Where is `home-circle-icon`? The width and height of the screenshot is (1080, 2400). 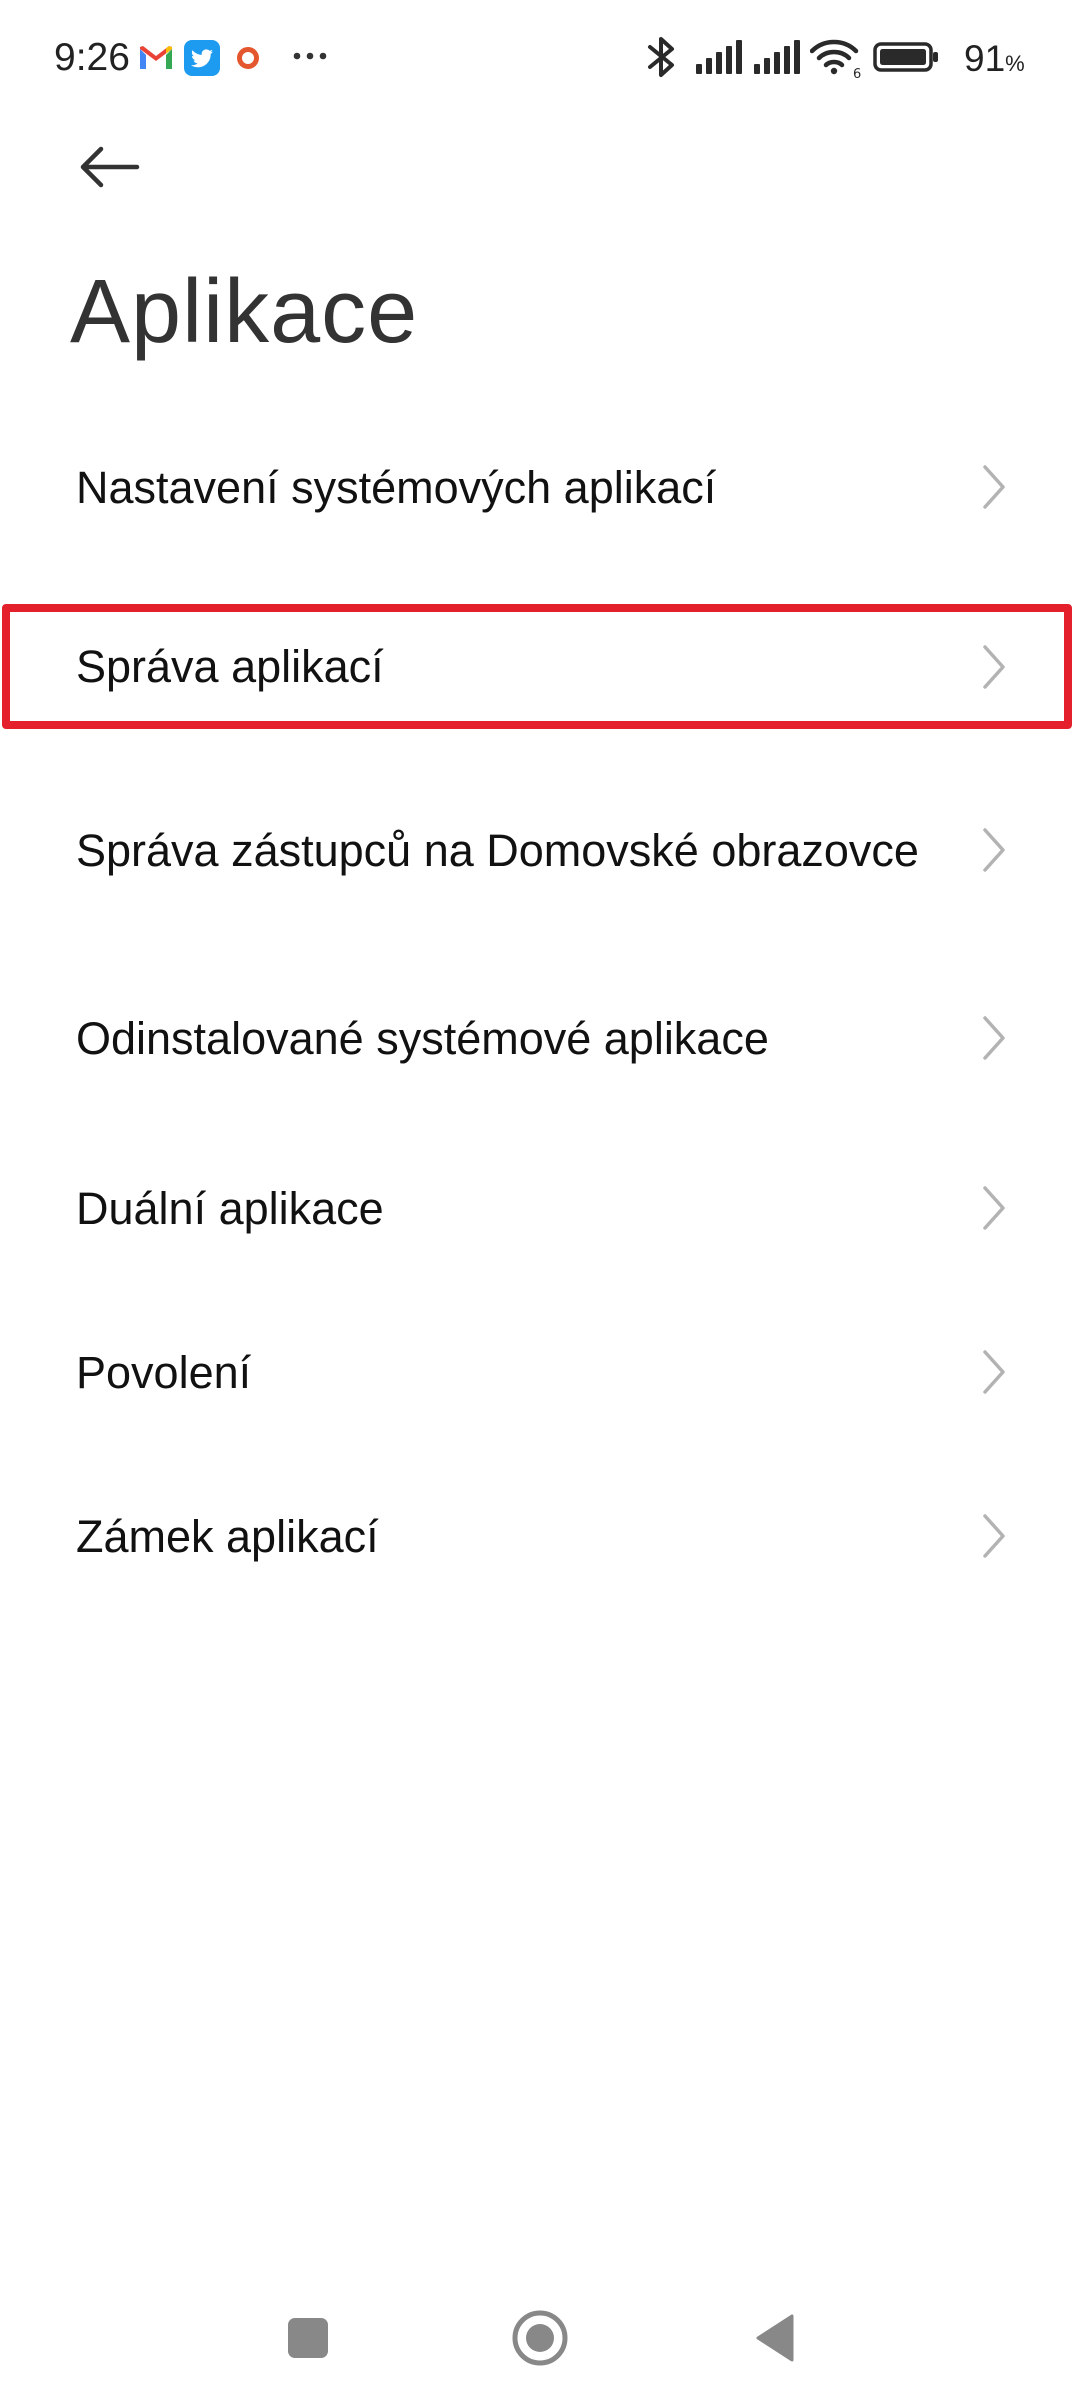
home-circle-icon is located at coordinates (540, 2338).